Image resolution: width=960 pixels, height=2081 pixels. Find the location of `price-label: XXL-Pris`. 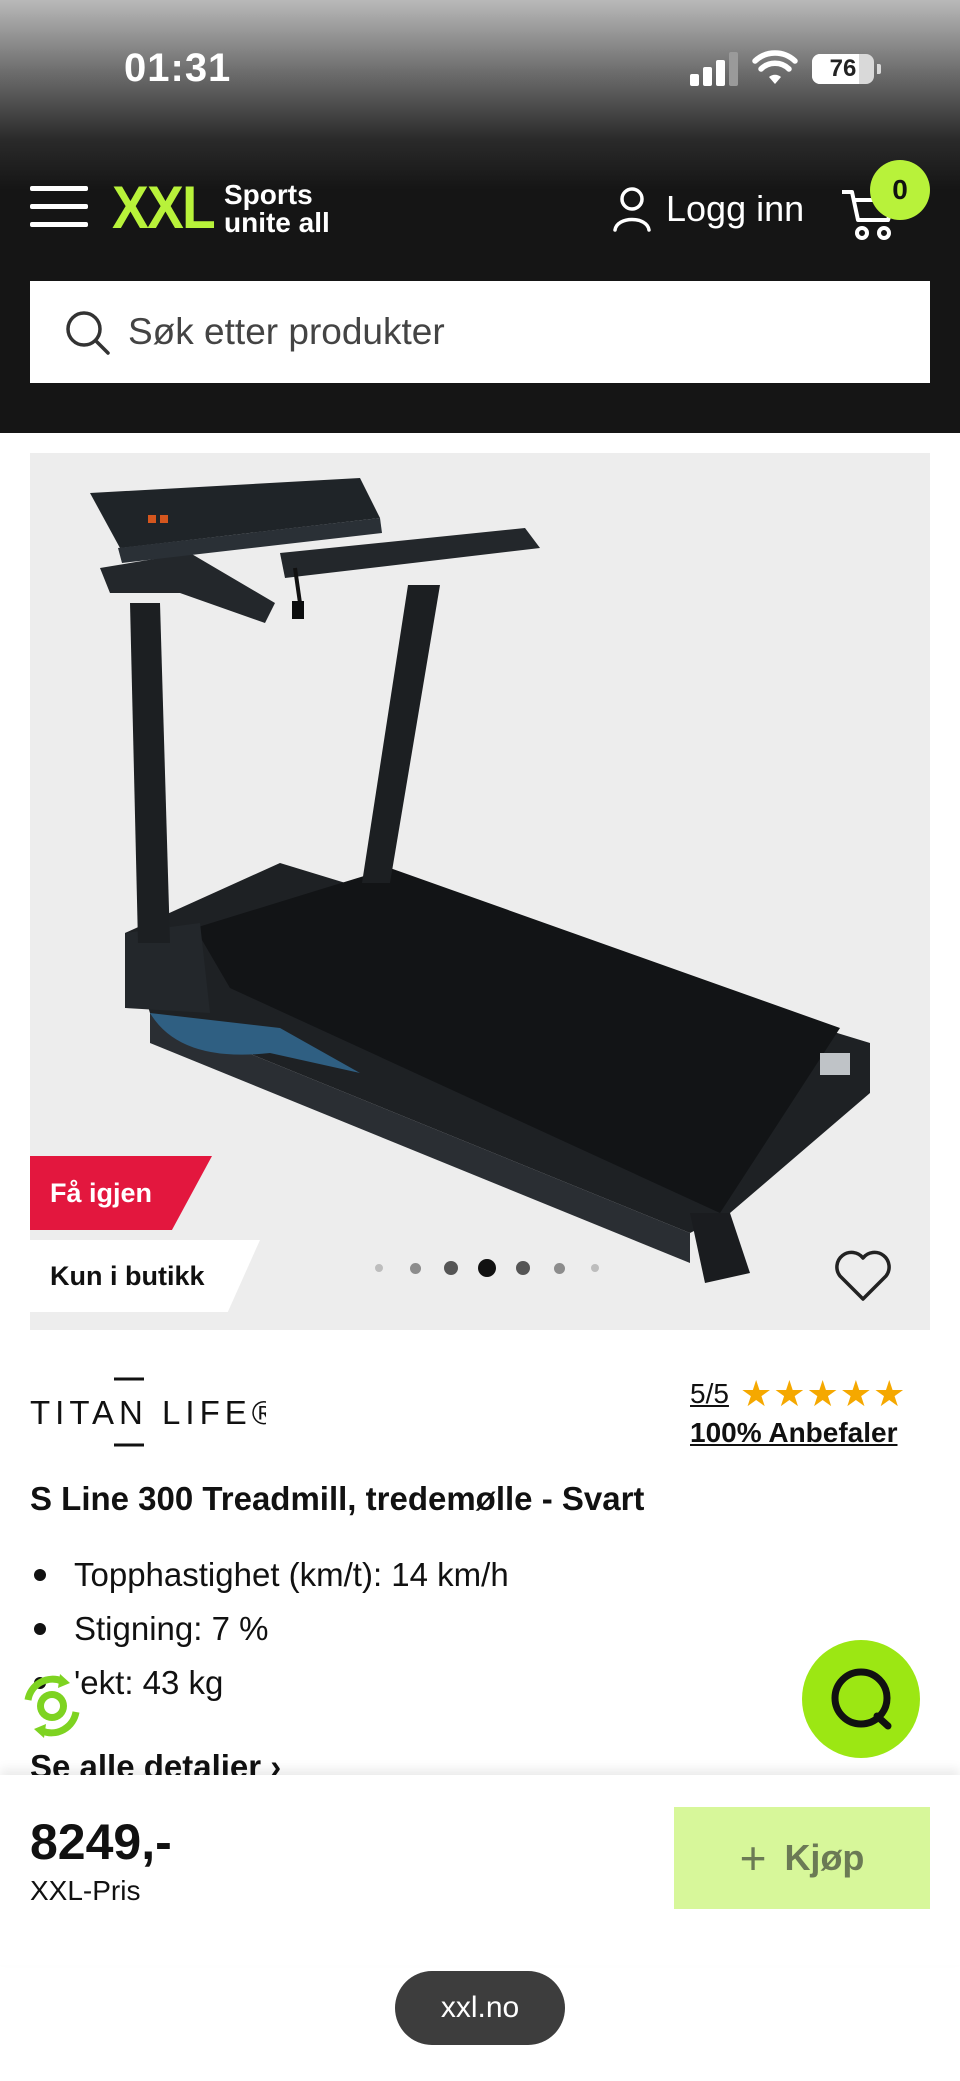

price-label: XXL-Pris is located at coordinates (85, 1890).